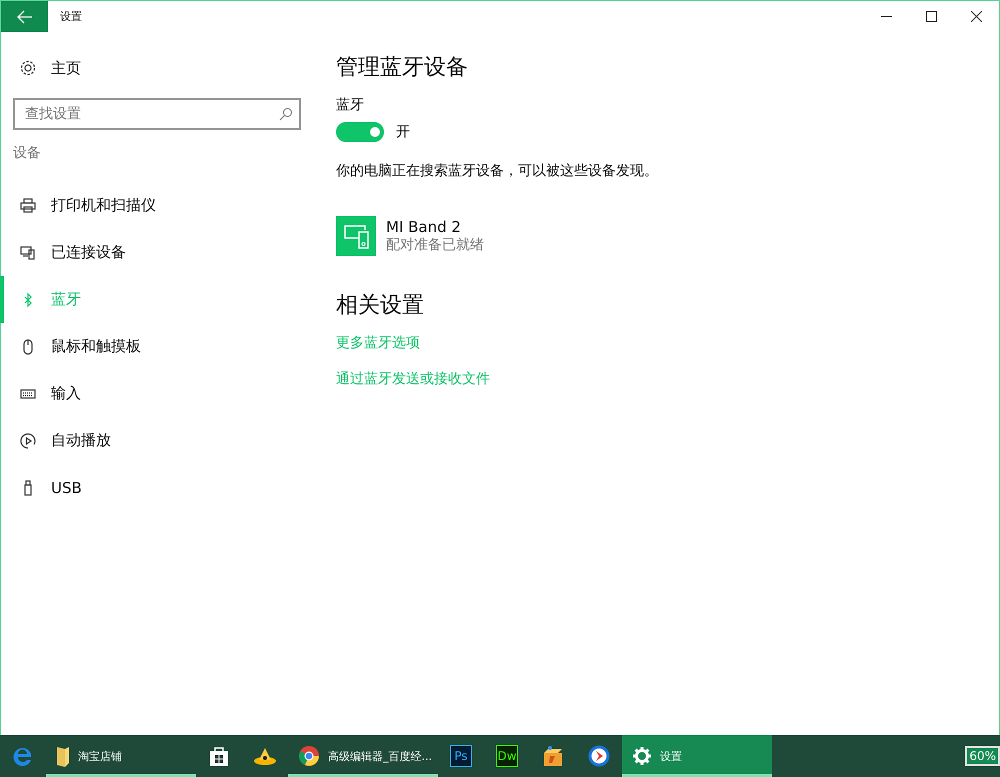  I want to click on taskbar-button: 淘宝店铺, so click(121, 756).